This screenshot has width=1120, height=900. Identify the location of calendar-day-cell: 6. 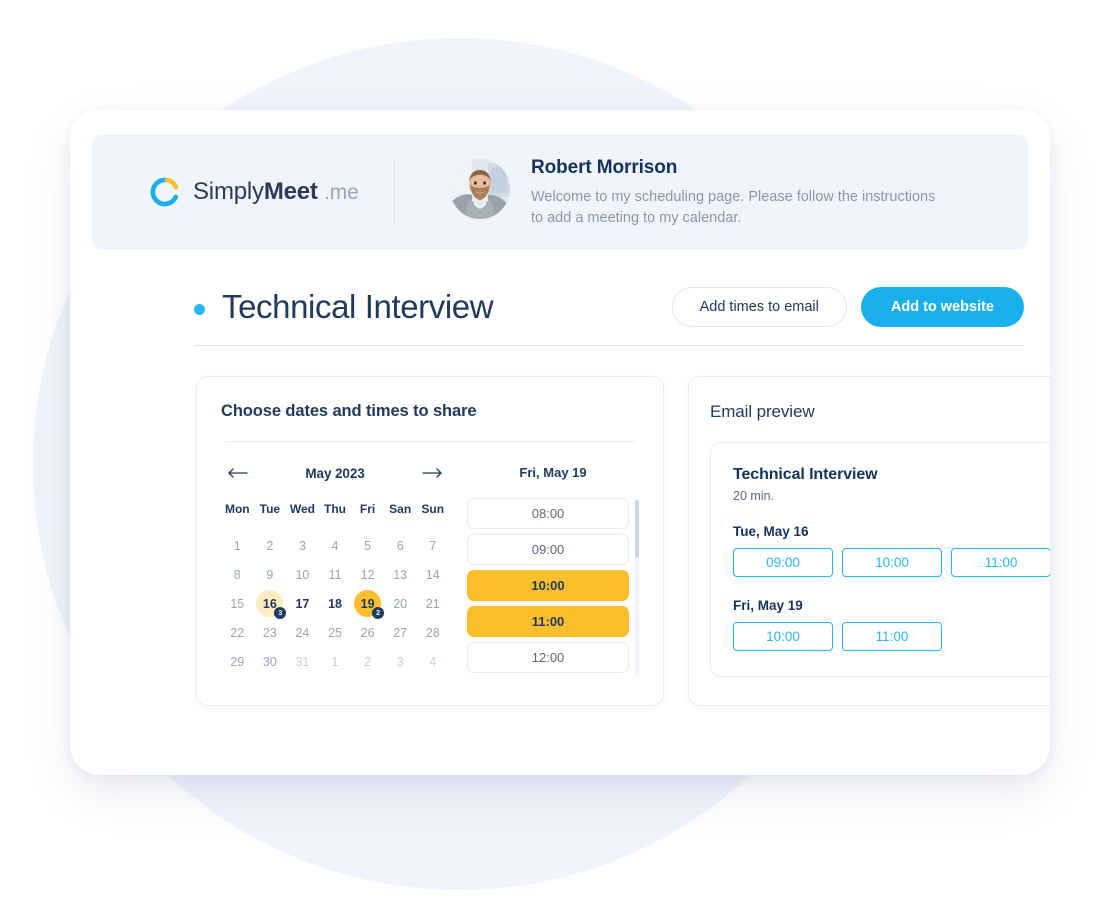
(400, 545).